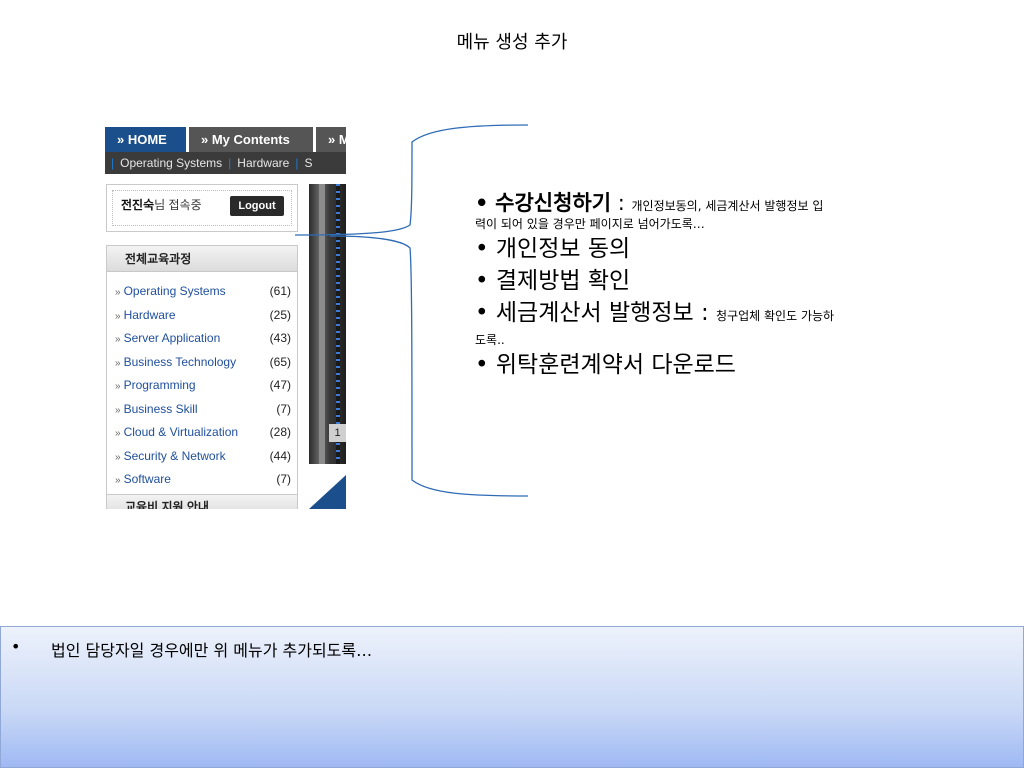 The height and width of the screenshot is (768, 1024). Describe the element at coordinates (138, 205) in the screenshot. I see `user-name: 전진숙` at that location.